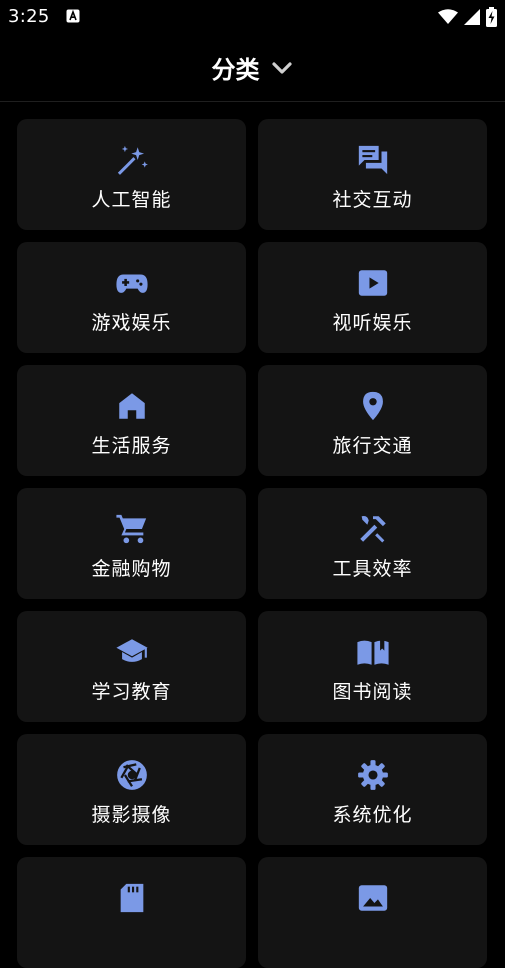 Image resolution: width=505 pixels, height=968 pixels. I want to click on category-tile-ai: 人工智能, so click(131, 174).